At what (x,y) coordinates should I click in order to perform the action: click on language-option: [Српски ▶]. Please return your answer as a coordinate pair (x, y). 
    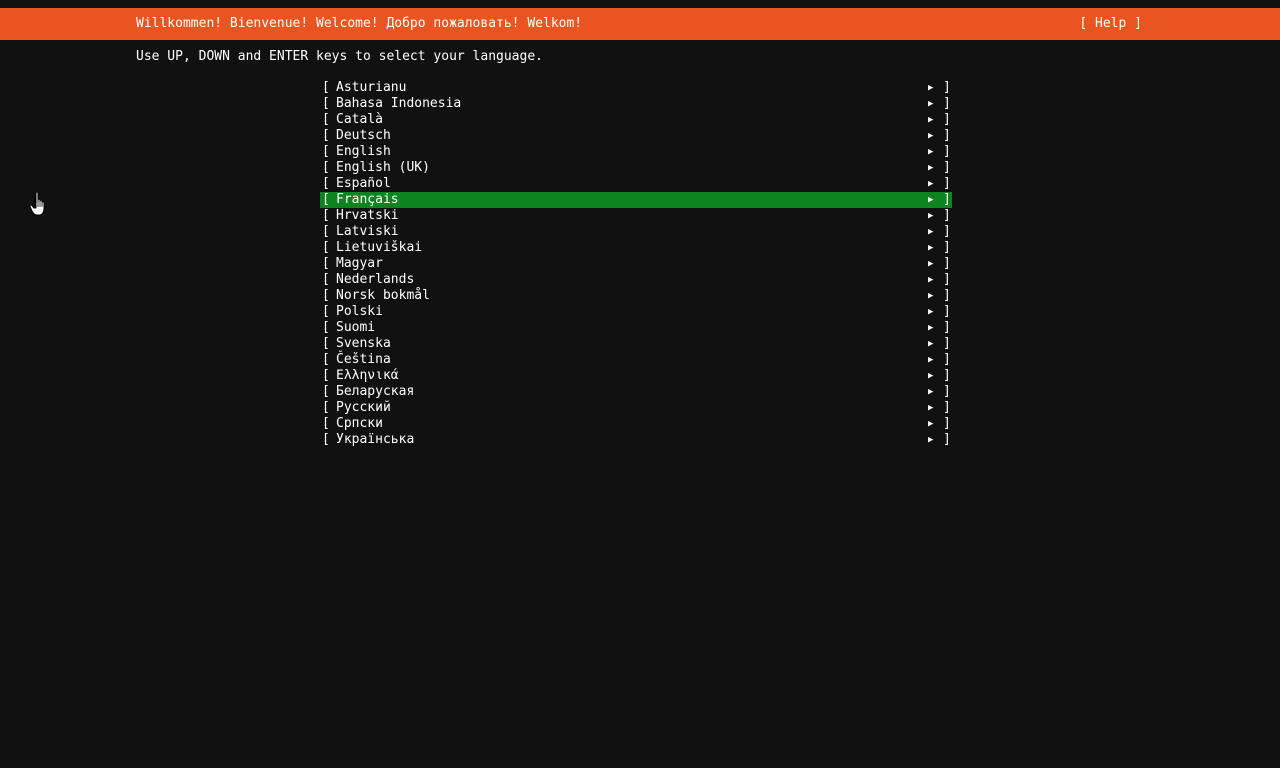
    Looking at the image, I should click on (636, 424).